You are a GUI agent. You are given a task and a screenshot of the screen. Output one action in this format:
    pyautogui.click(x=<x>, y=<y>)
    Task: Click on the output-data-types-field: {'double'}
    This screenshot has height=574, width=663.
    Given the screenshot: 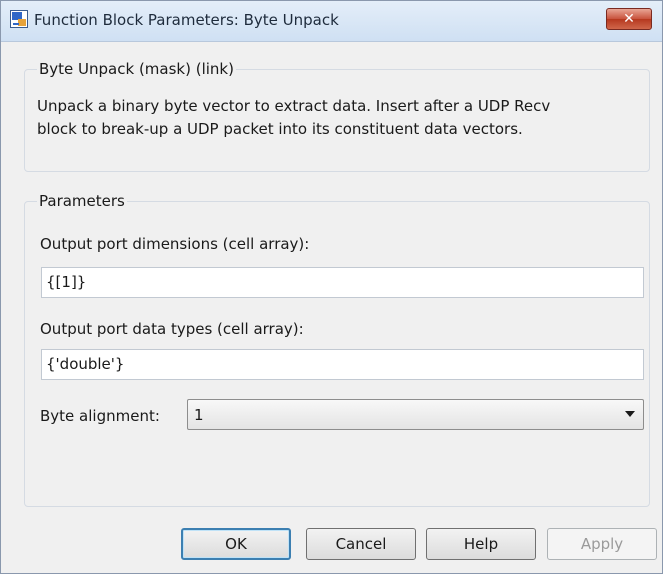 What is the action you would take?
    pyautogui.click(x=342, y=364)
    